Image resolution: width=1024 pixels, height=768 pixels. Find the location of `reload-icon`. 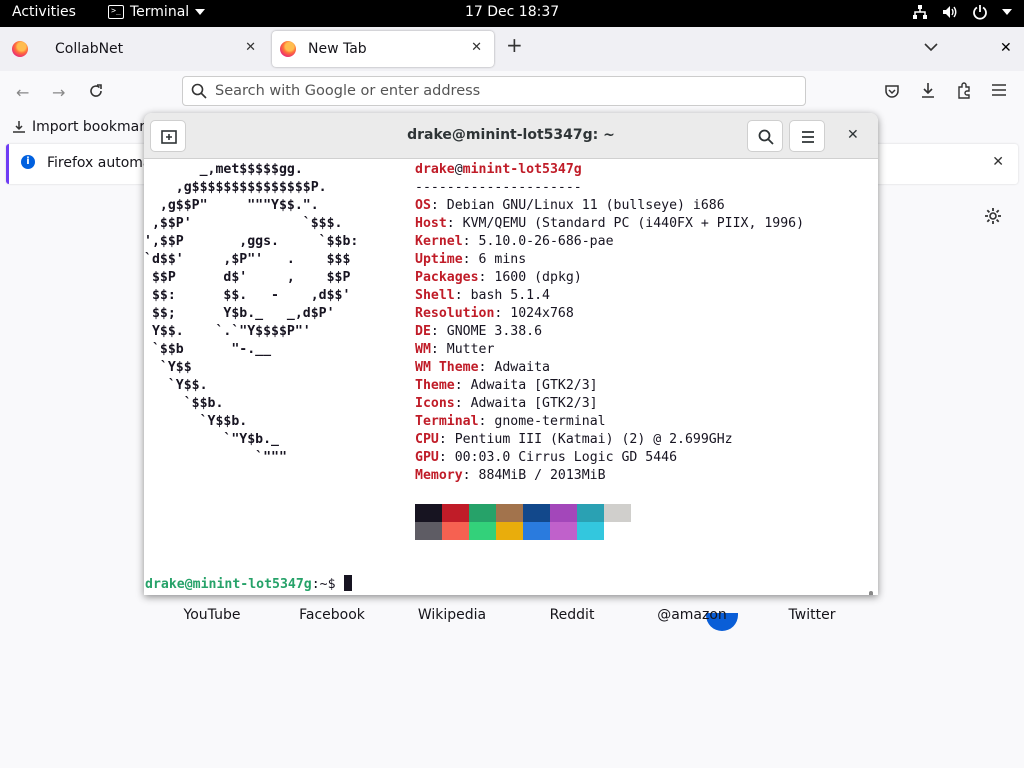

reload-icon is located at coordinates (96, 91).